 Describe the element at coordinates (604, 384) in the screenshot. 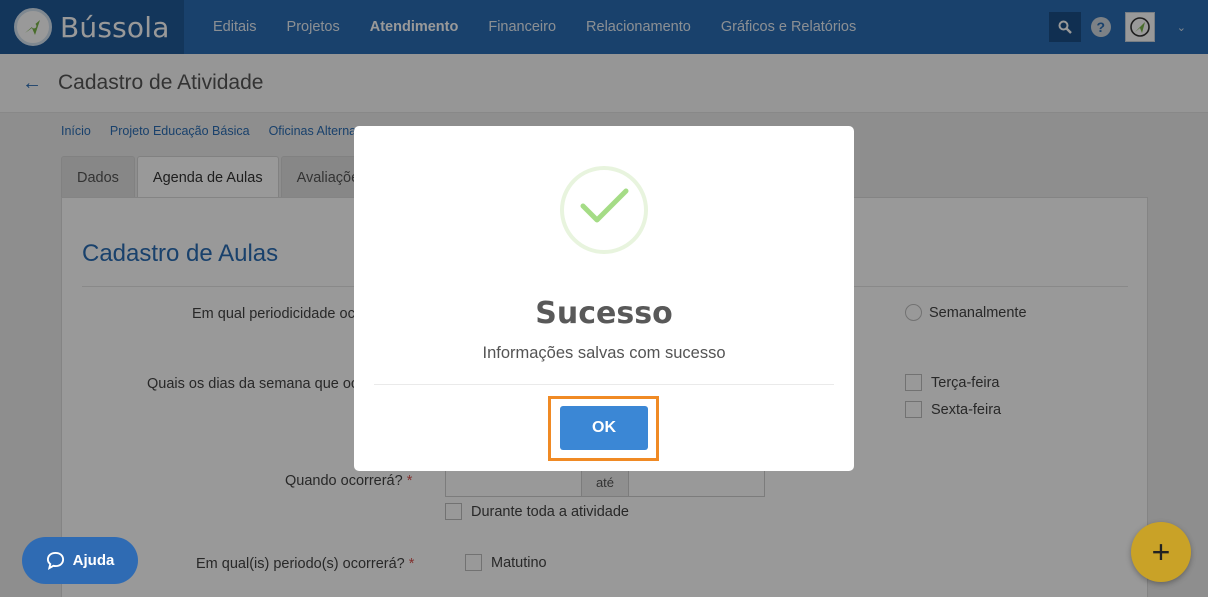

I see `modal-divider` at that location.